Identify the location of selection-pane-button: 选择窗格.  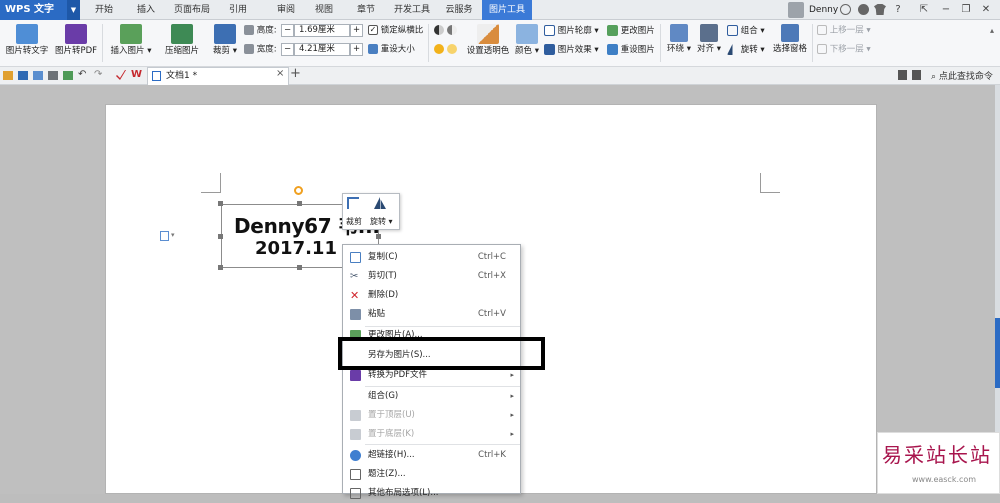
(790, 39).